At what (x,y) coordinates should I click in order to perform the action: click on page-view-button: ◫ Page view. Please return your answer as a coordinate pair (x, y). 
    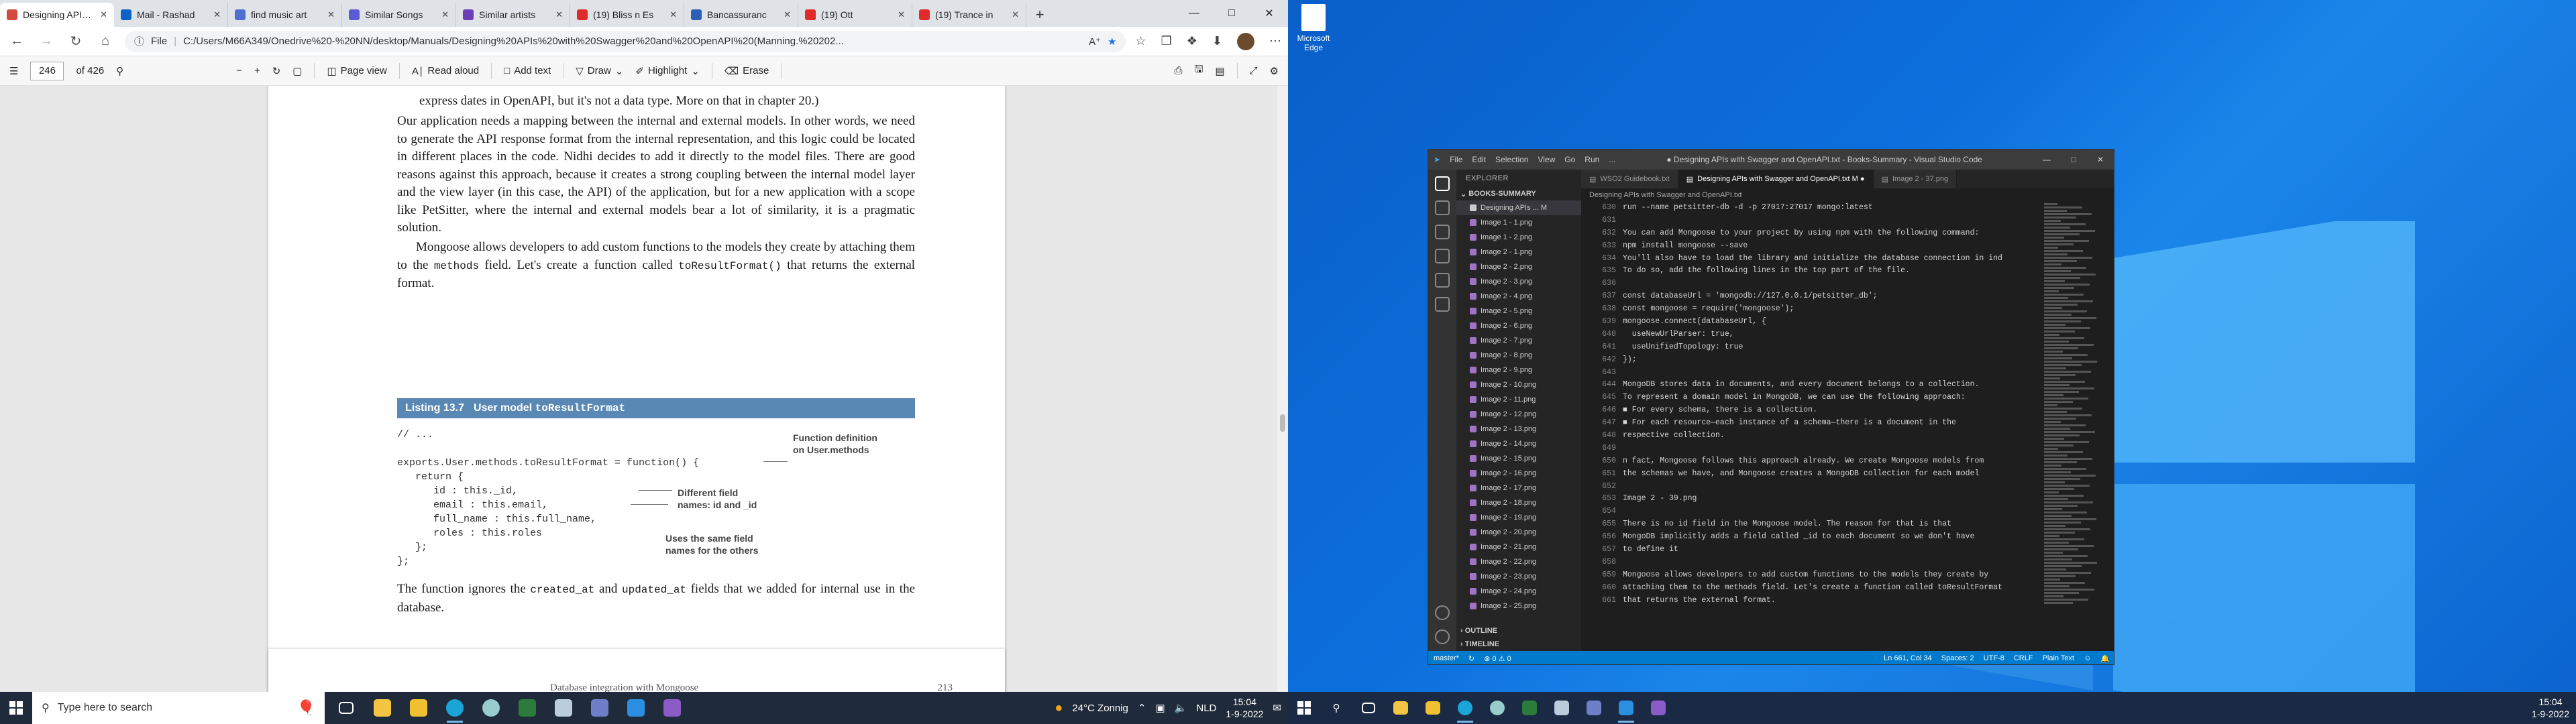
    Looking at the image, I should click on (356, 71).